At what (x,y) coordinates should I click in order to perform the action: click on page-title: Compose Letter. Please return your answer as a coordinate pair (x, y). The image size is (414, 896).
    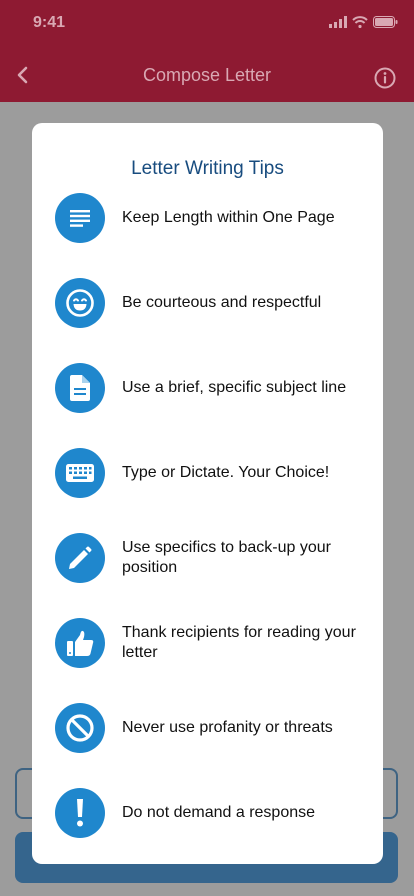
    Looking at the image, I should click on (207, 75).